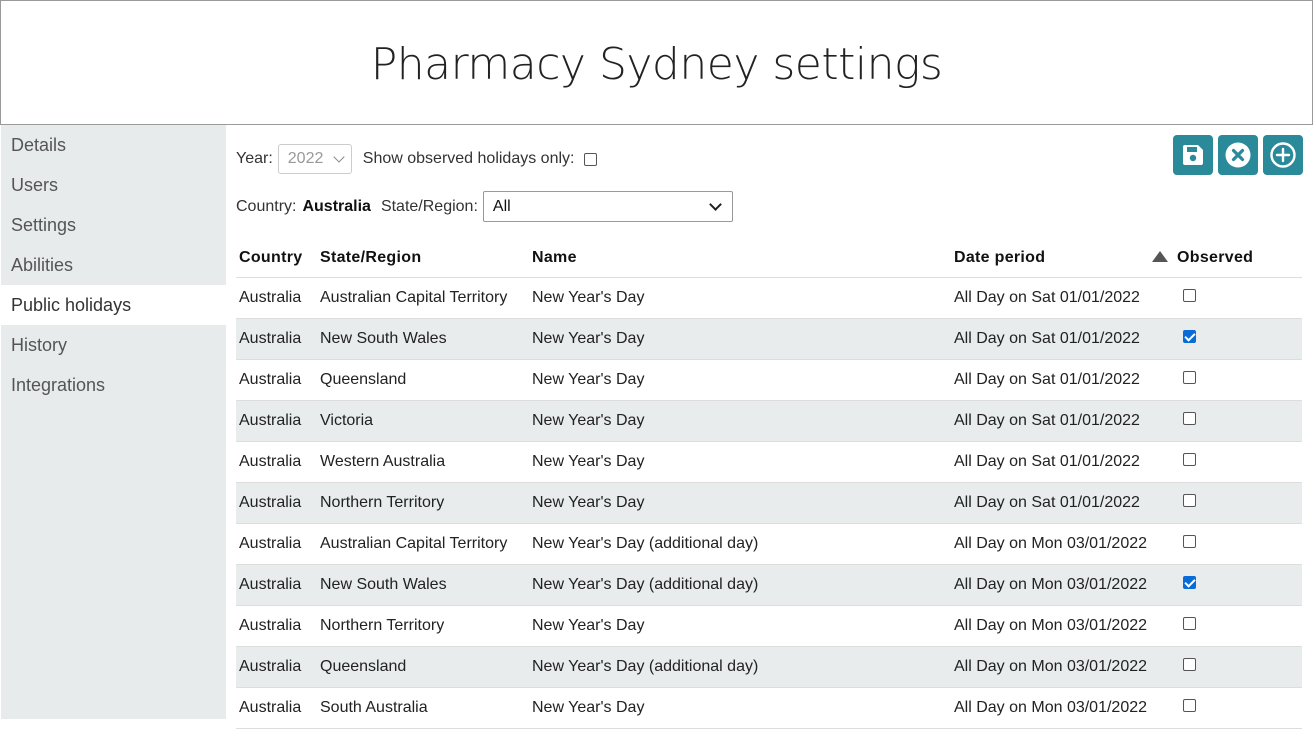  I want to click on sidebar-item-settings: Settings, so click(113, 225).